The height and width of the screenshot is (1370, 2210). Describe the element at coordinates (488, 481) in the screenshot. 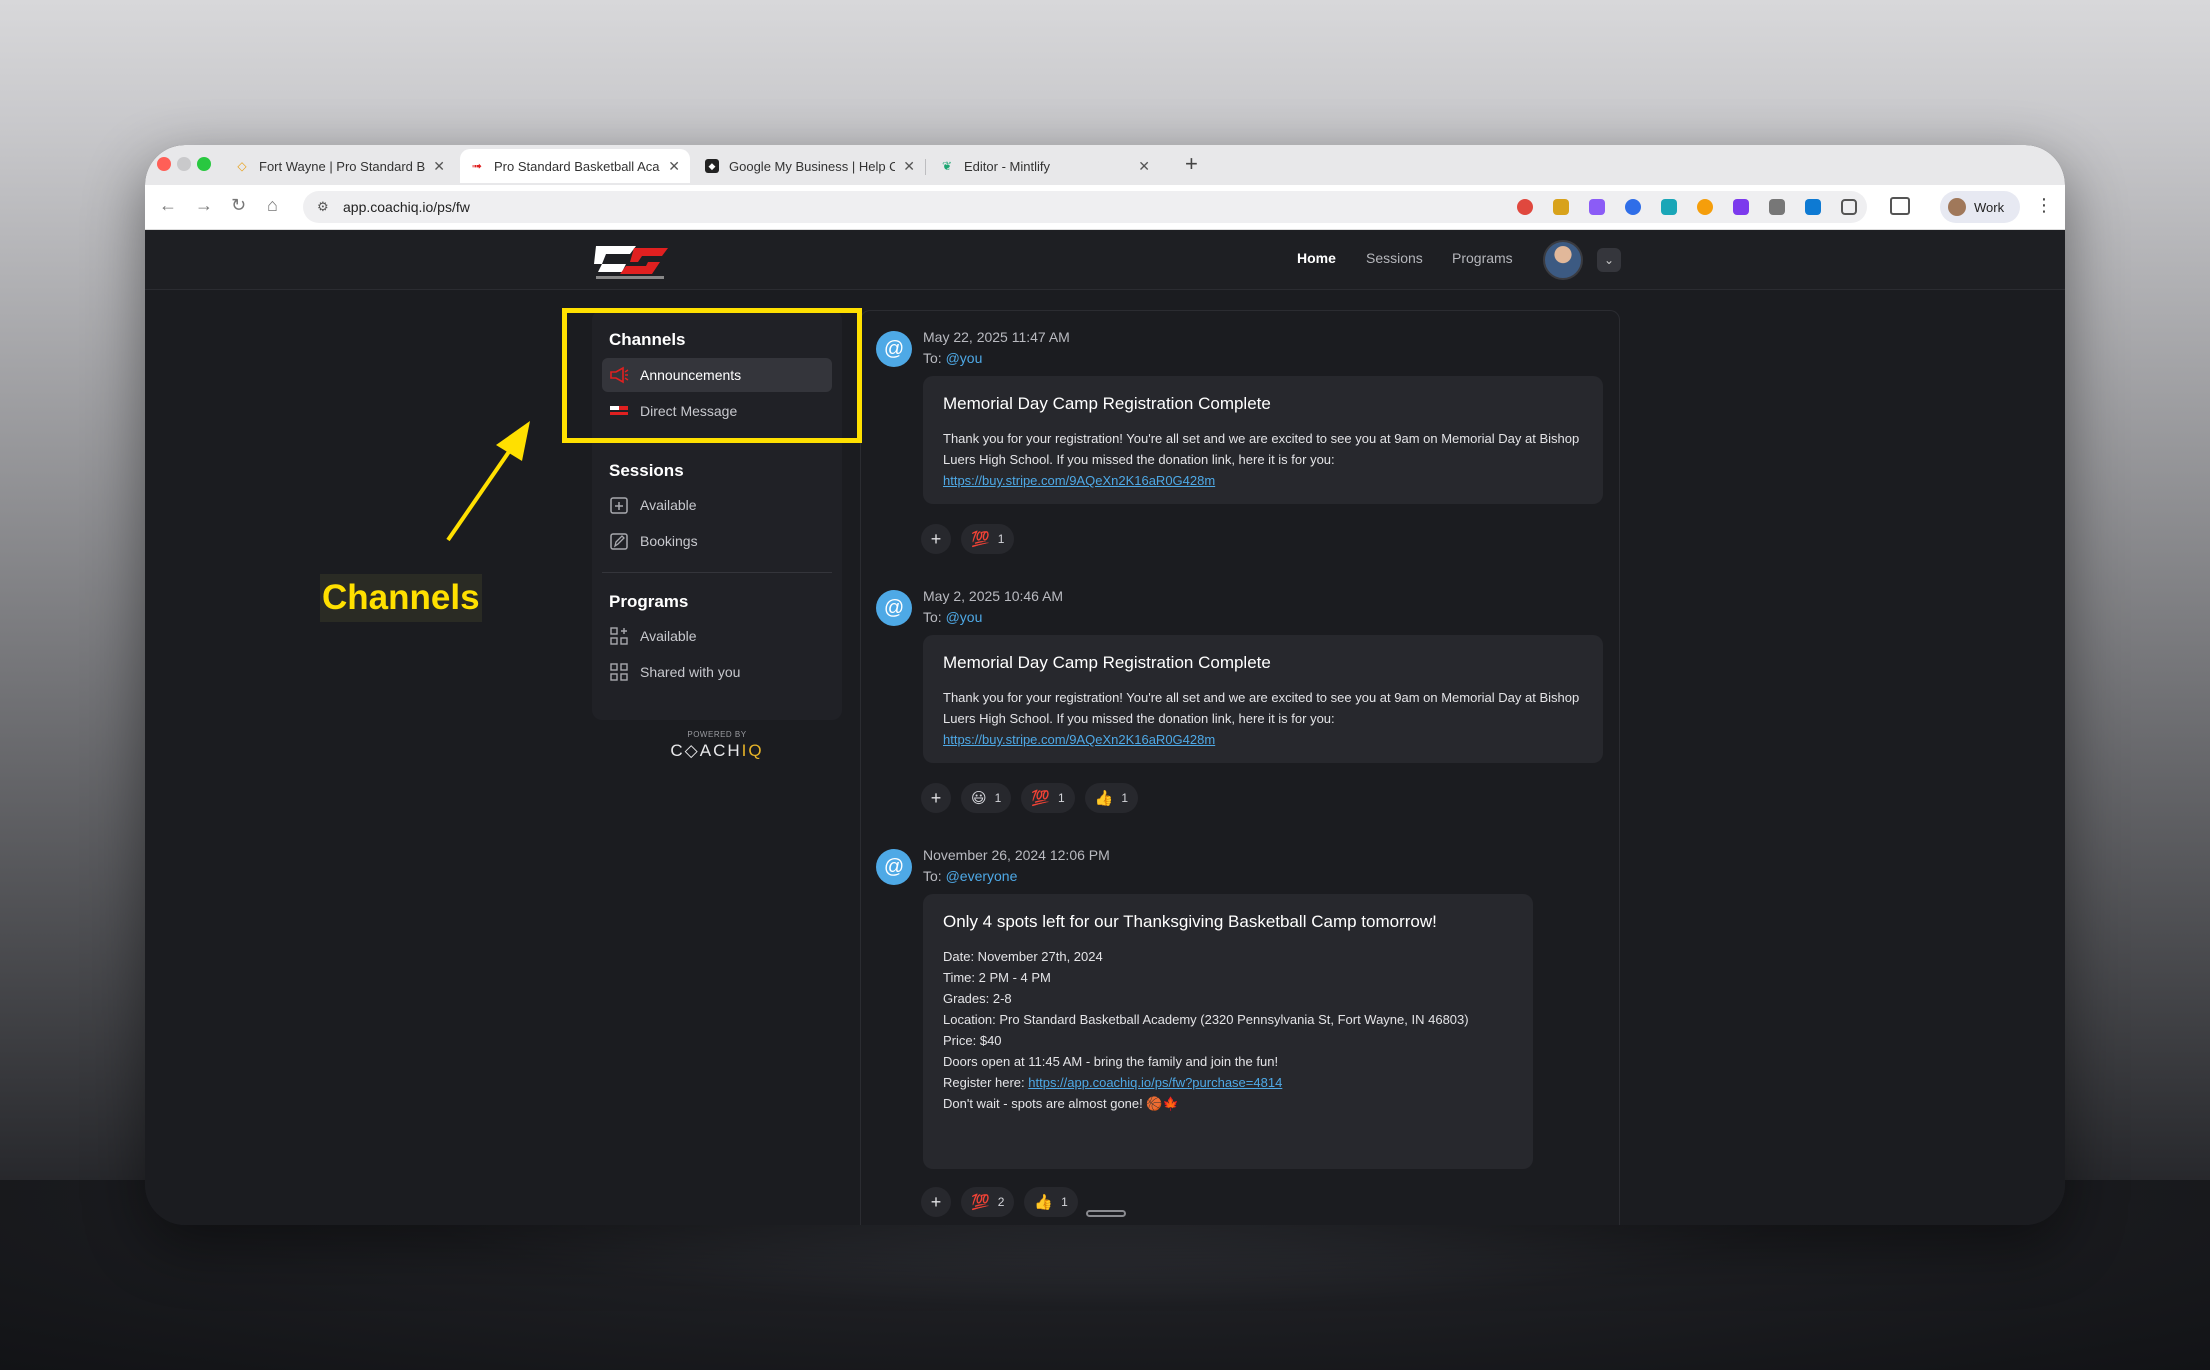

I see `arrow-icon` at that location.